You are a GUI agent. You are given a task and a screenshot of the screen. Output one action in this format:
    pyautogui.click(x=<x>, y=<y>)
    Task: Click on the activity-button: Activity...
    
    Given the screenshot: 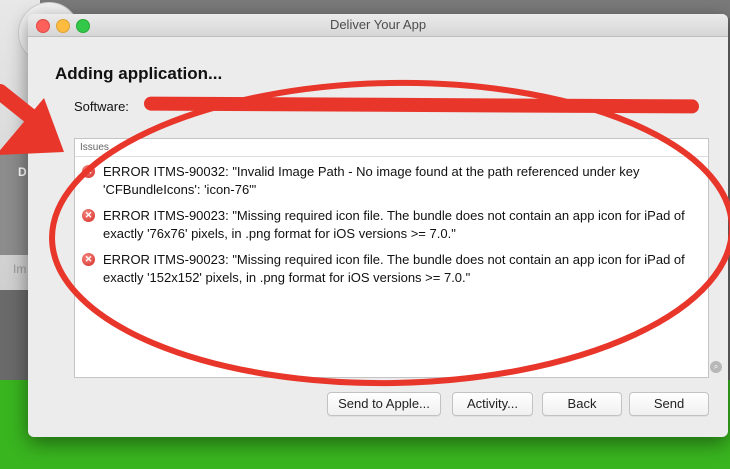 What is the action you would take?
    pyautogui.click(x=492, y=404)
    